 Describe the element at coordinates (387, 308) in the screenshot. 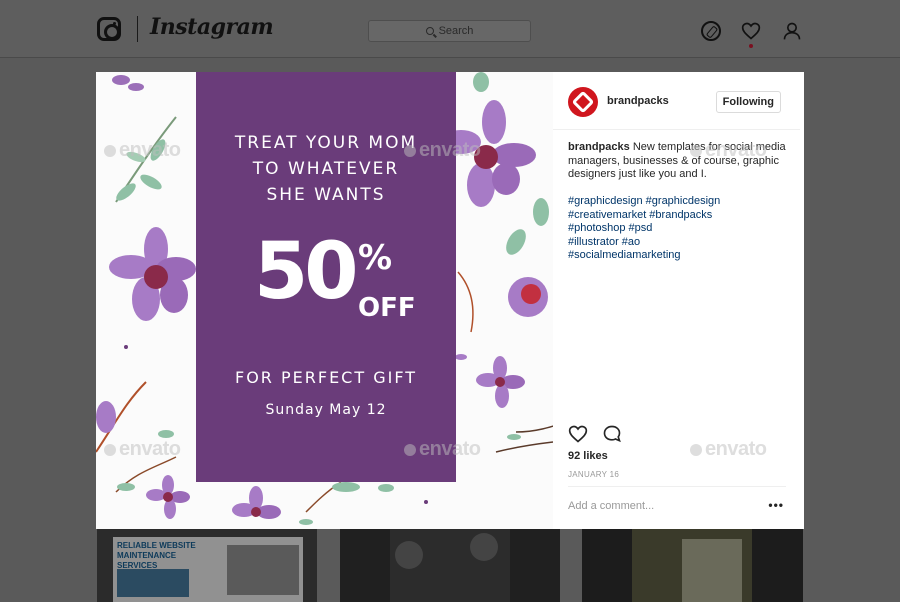

I see `discount-off: OFF` at that location.